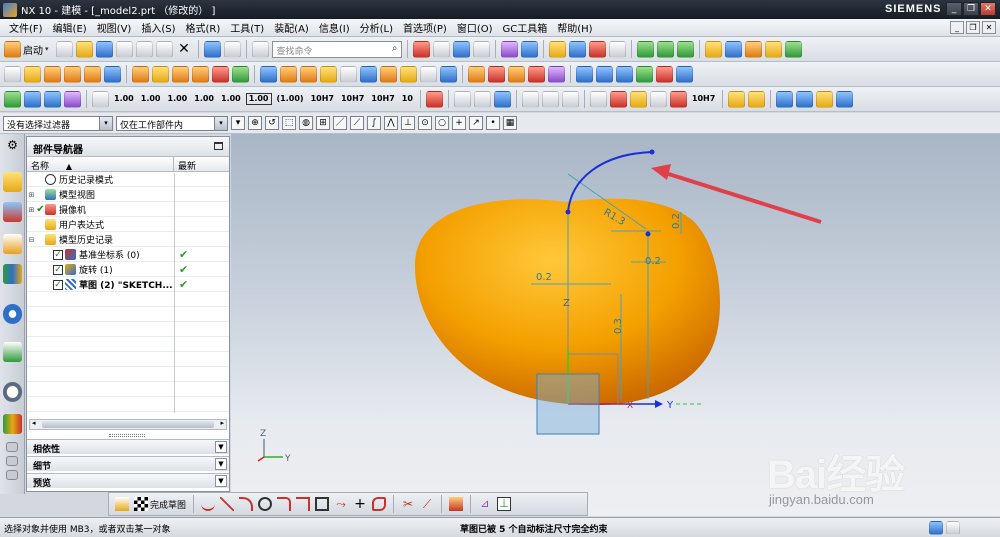 This screenshot has width=1000, height=537. I want to click on snap-existing-icon: +, so click(459, 123).